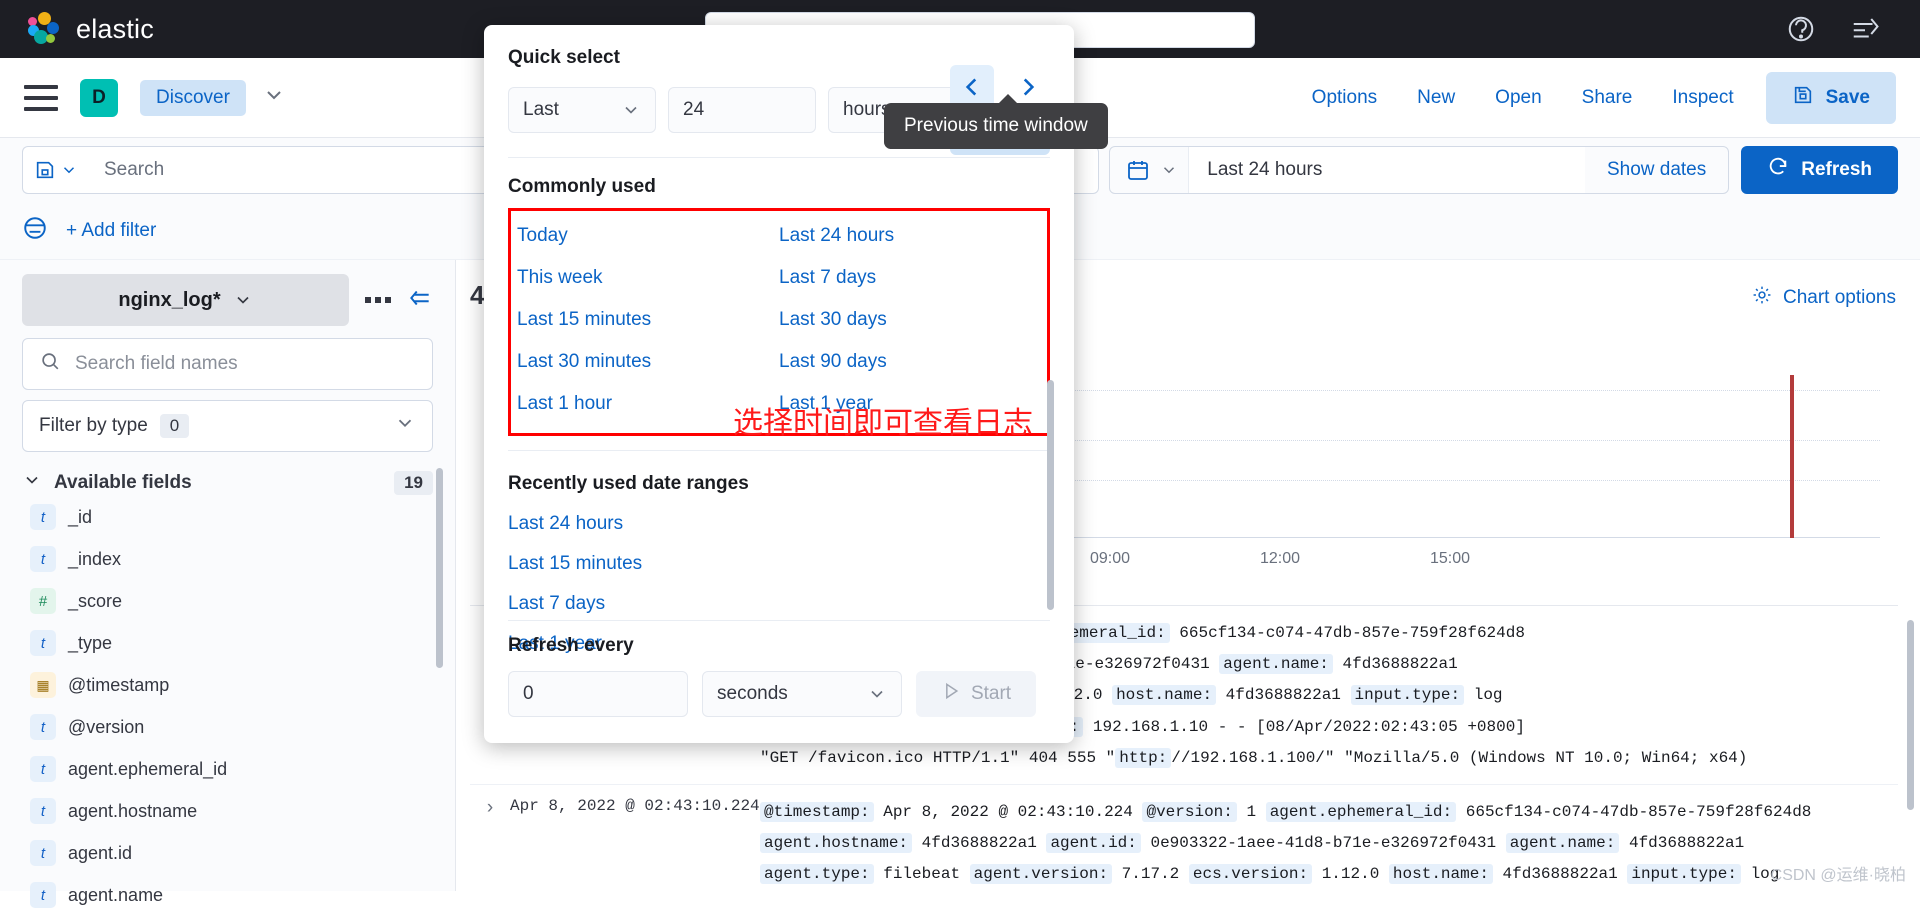 The width and height of the screenshot is (1920, 916). I want to click on field-item: t agent.name, so click(227, 895).